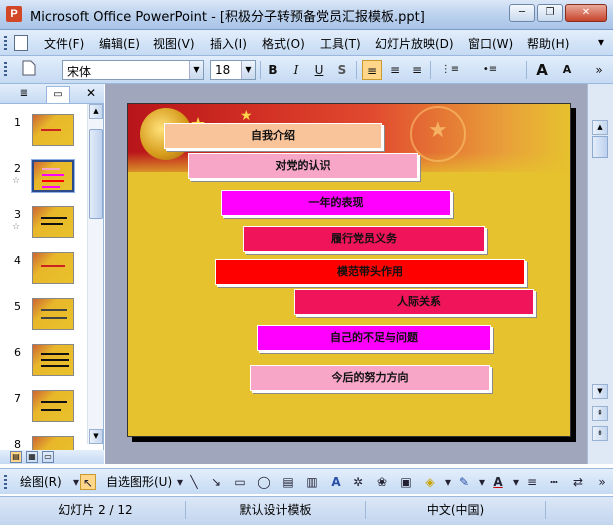 The image size is (613, 525). What do you see at coordinates (382, 482) in the screenshot?
I see `clip-art-icon: ❀` at bounding box center [382, 482].